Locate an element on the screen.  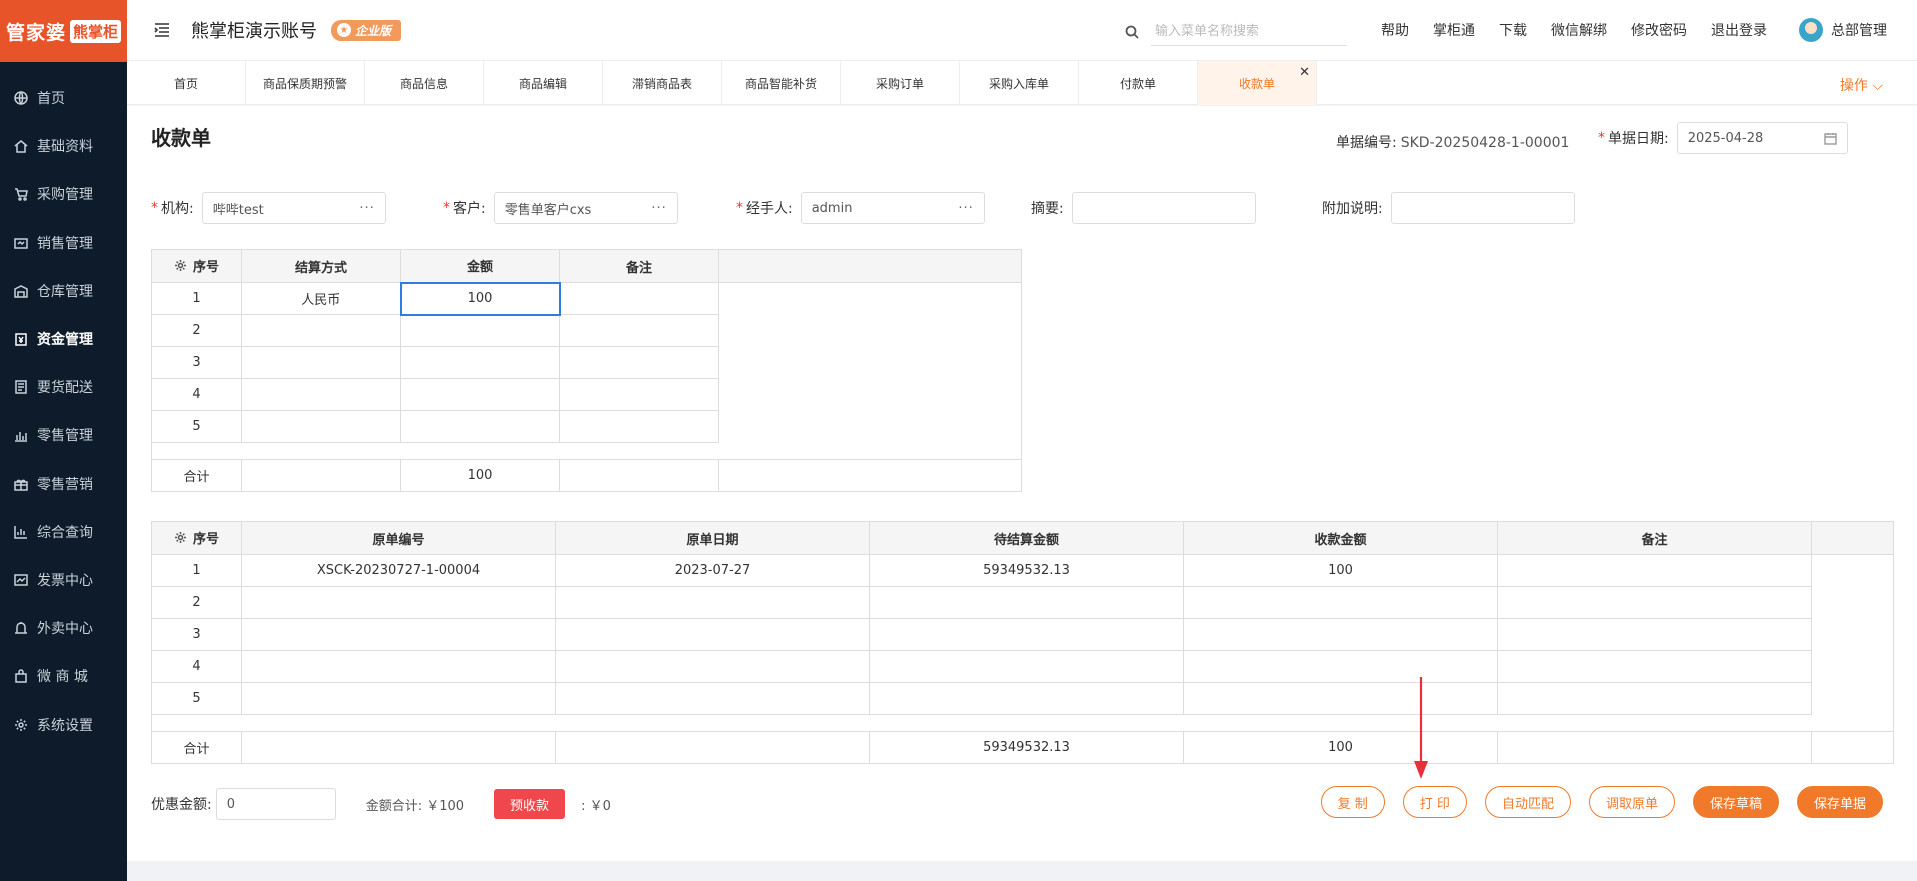
note-input is located at coordinates (1482, 208).